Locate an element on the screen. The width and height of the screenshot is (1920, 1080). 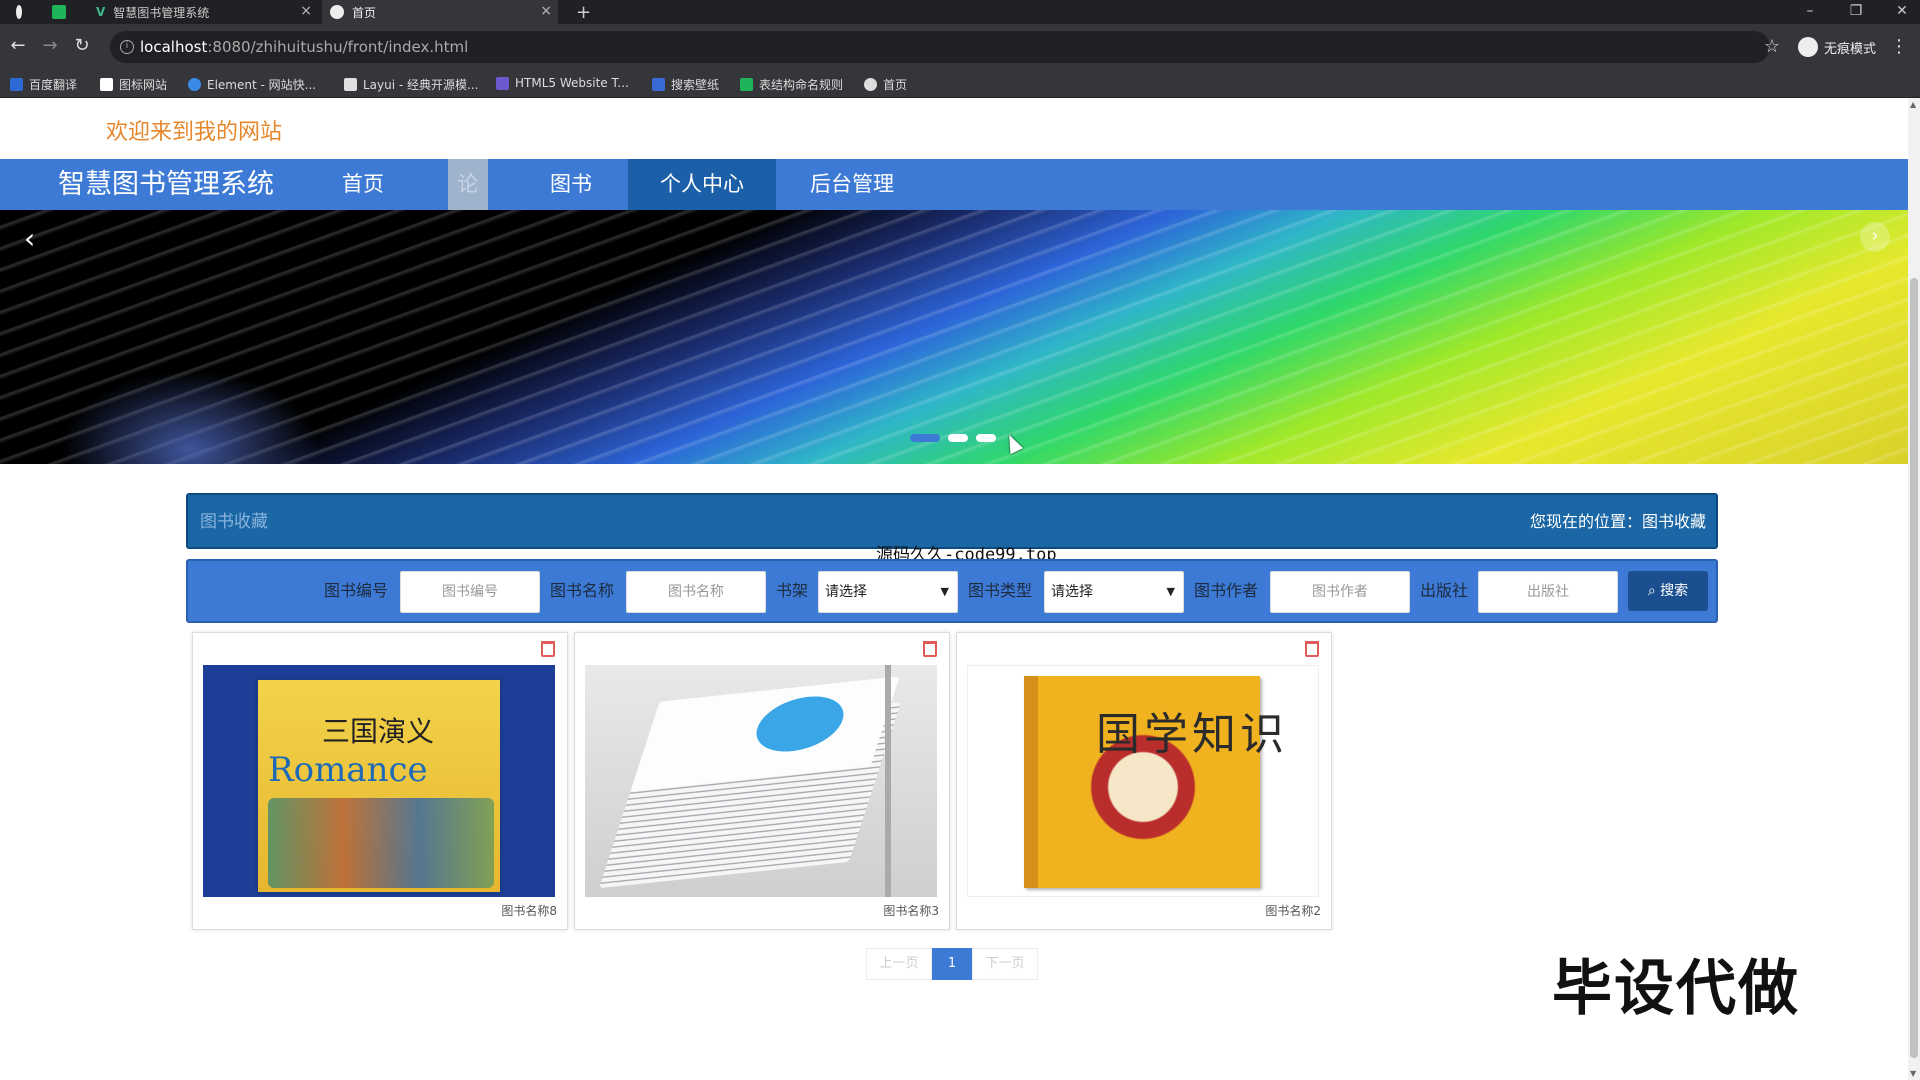
book-card: 图书名称3 is located at coordinates (762, 781).